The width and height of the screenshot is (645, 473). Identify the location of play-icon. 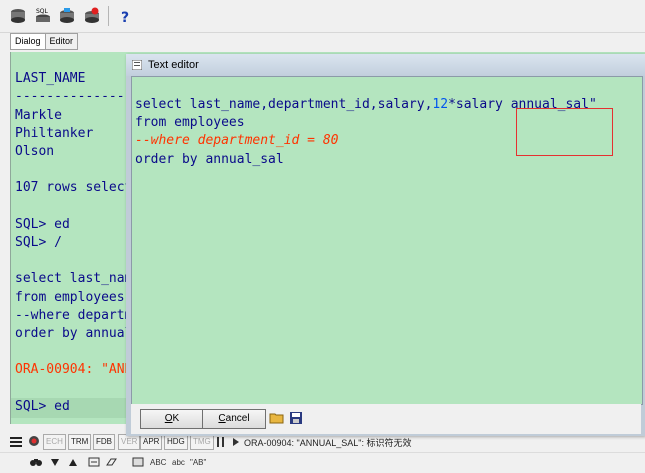
(236, 443).